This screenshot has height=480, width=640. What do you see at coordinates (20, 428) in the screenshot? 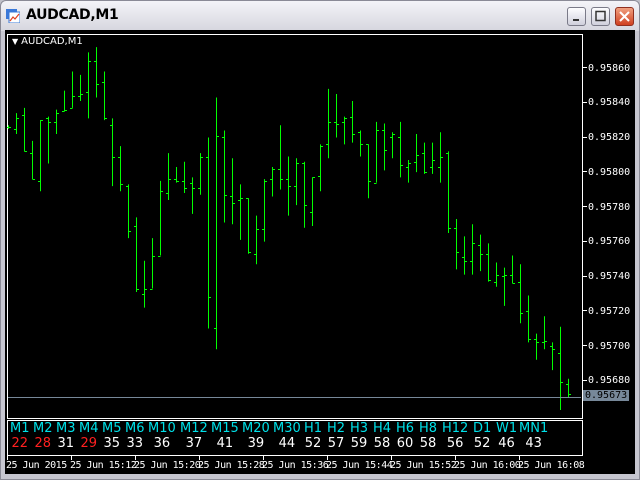
I see `timeframe-label: M1` at bounding box center [20, 428].